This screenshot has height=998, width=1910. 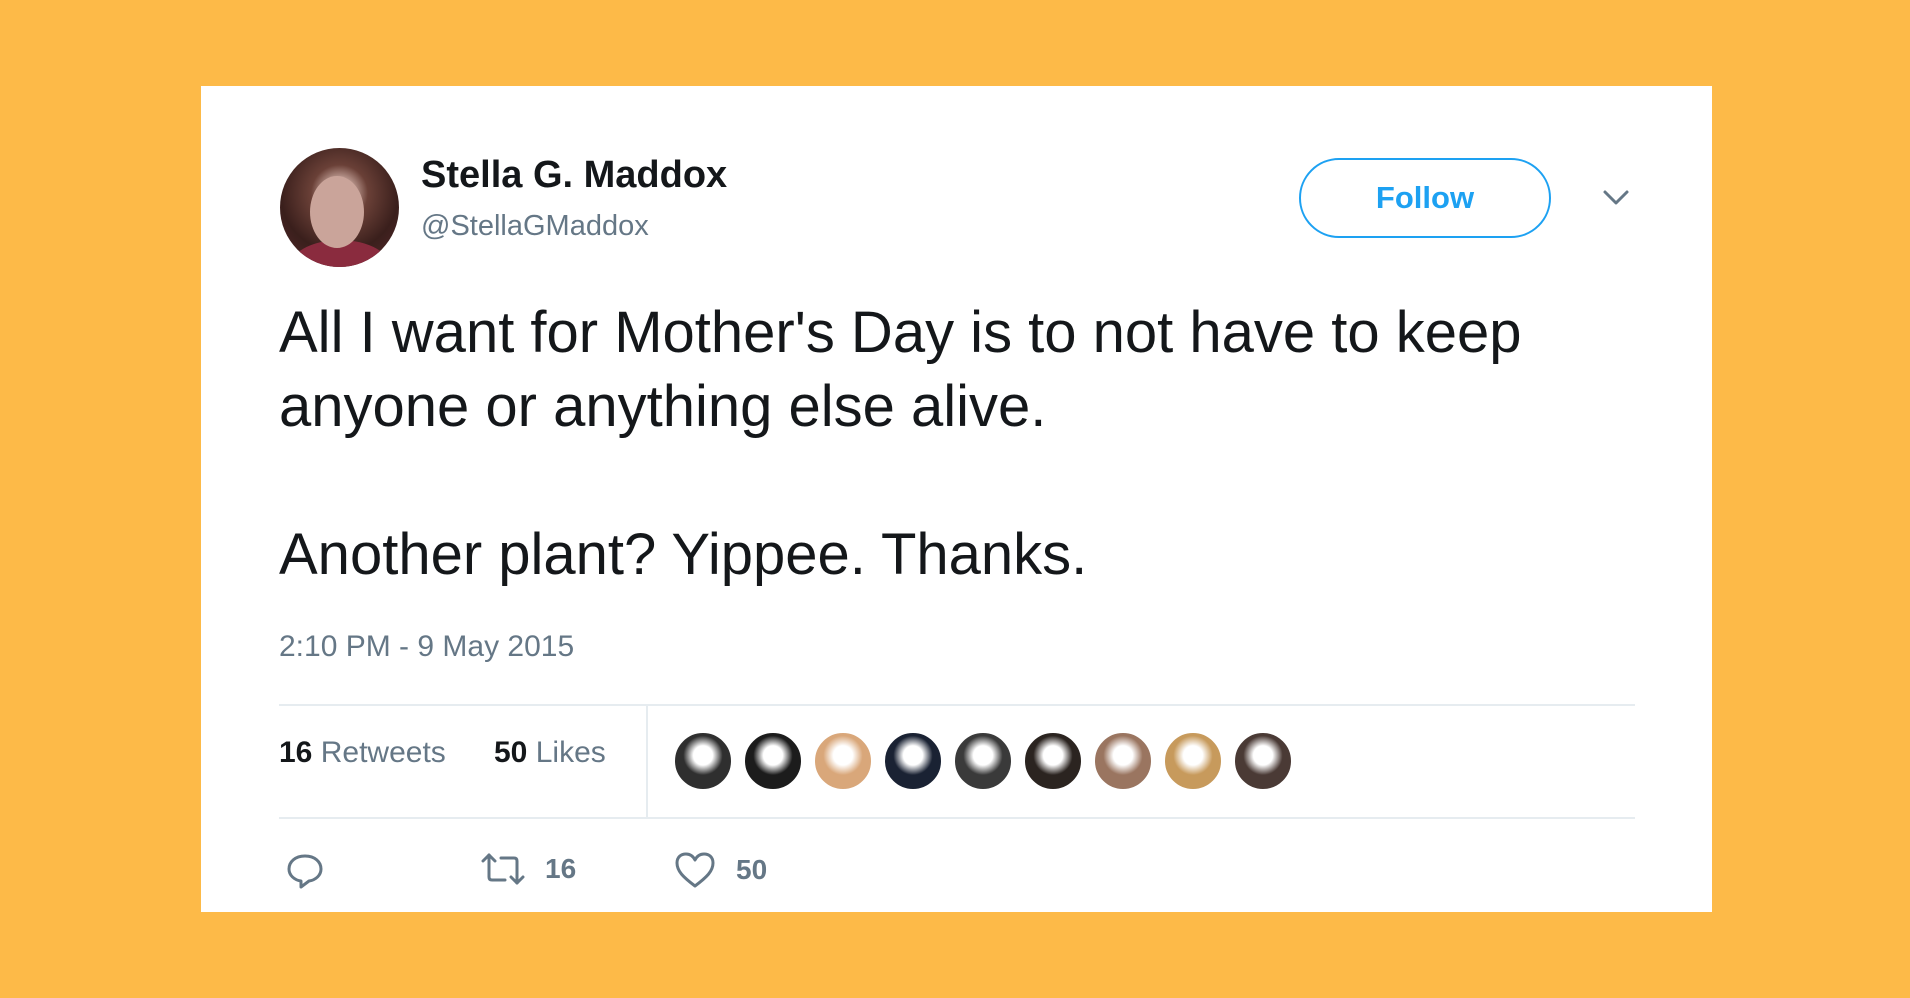 I want to click on divider-top, so click(x=957, y=705).